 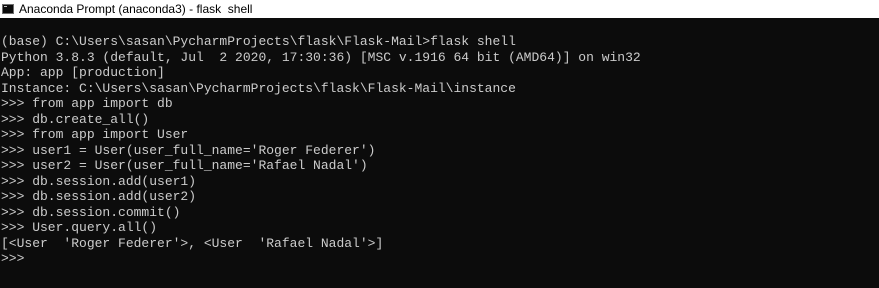 I want to click on console-line: >>> db.create_all(), so click(x=75, y=119).